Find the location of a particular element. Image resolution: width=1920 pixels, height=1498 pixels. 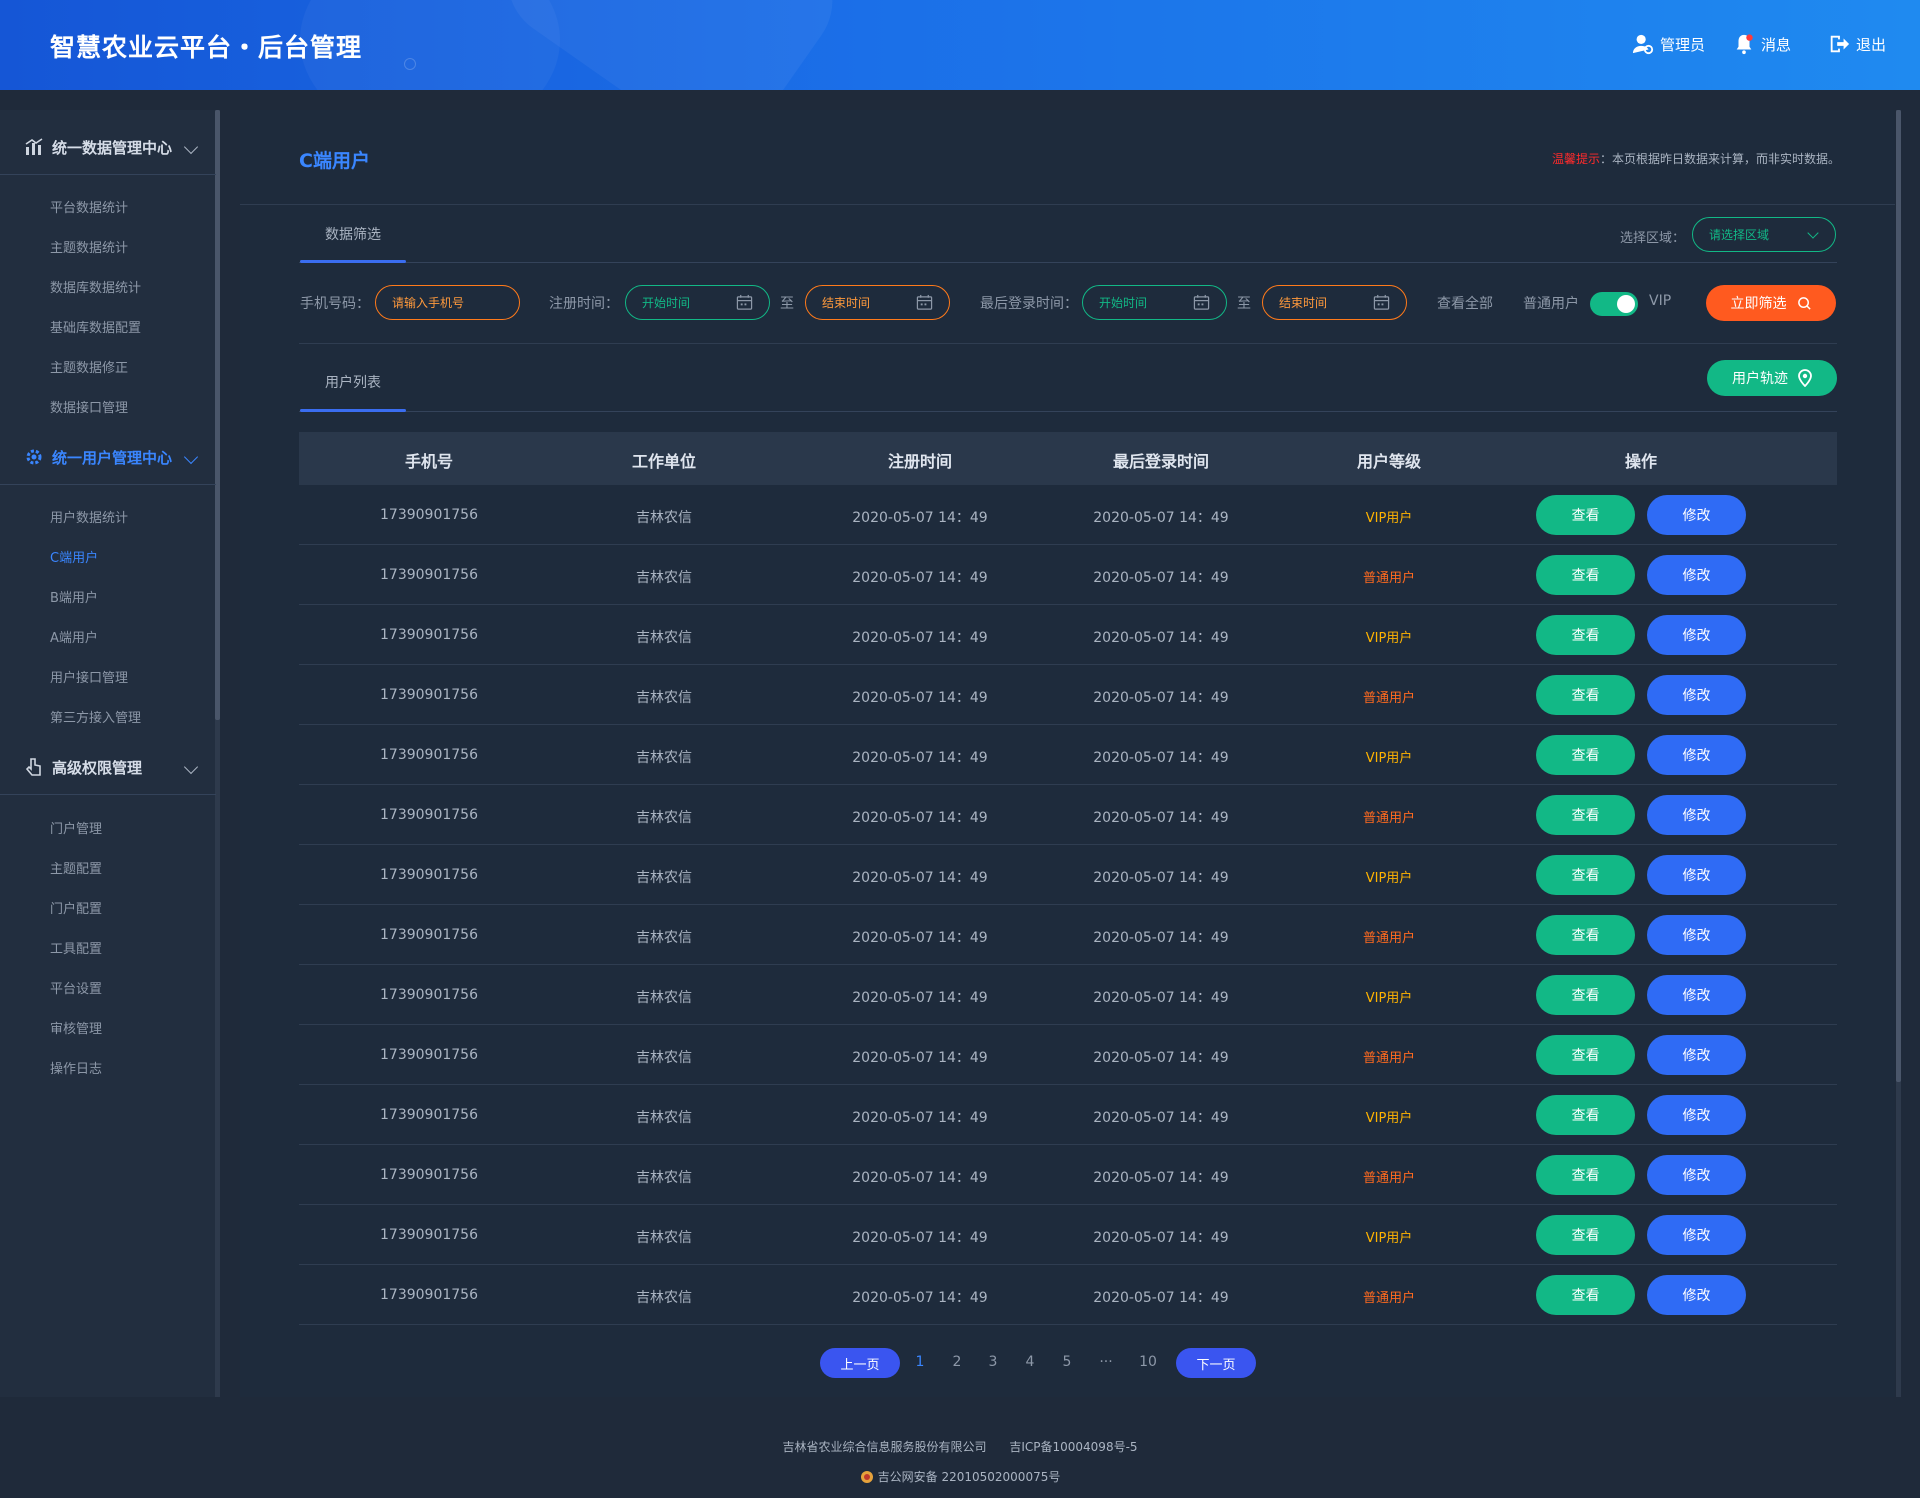

page-number: 3 is located at coordinates (993, 1362).